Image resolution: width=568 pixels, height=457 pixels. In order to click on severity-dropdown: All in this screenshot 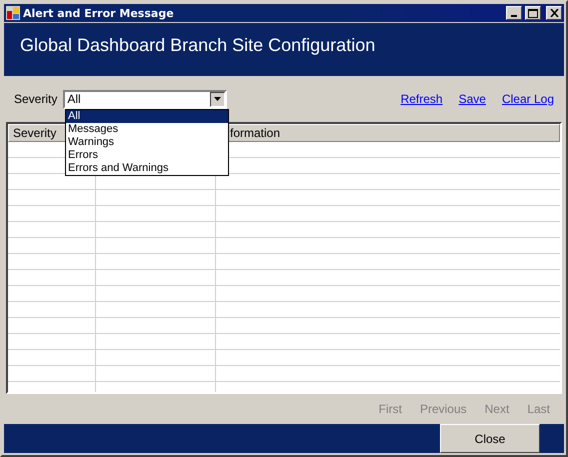, I will do `click(145, 99)`.